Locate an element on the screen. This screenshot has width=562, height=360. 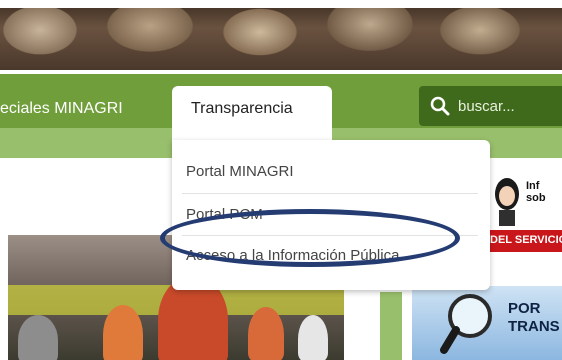
ad-transparency-text: POR TRANS is located at coordinates (534, 317).